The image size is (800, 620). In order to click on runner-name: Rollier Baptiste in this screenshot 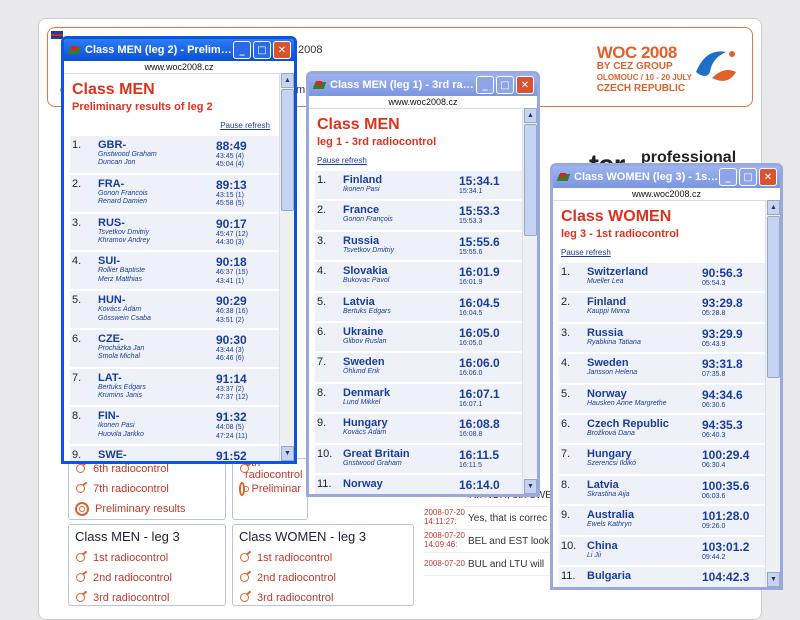, I will do `click(122, 271)`.